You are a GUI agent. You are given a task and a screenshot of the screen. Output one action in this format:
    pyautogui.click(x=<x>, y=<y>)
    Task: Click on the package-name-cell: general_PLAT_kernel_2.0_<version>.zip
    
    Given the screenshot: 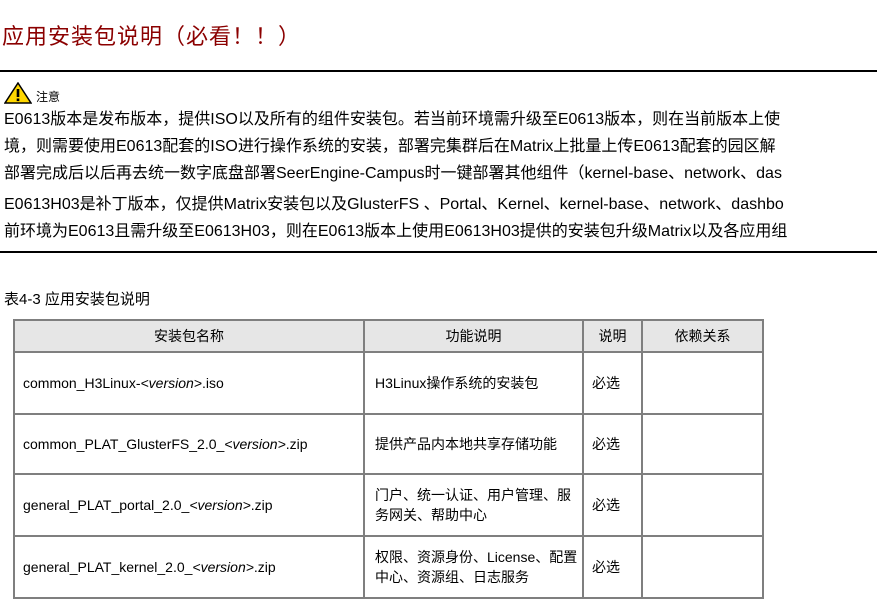 What is the action you would take?
    pyautogui.click(x=189, y=567)
    